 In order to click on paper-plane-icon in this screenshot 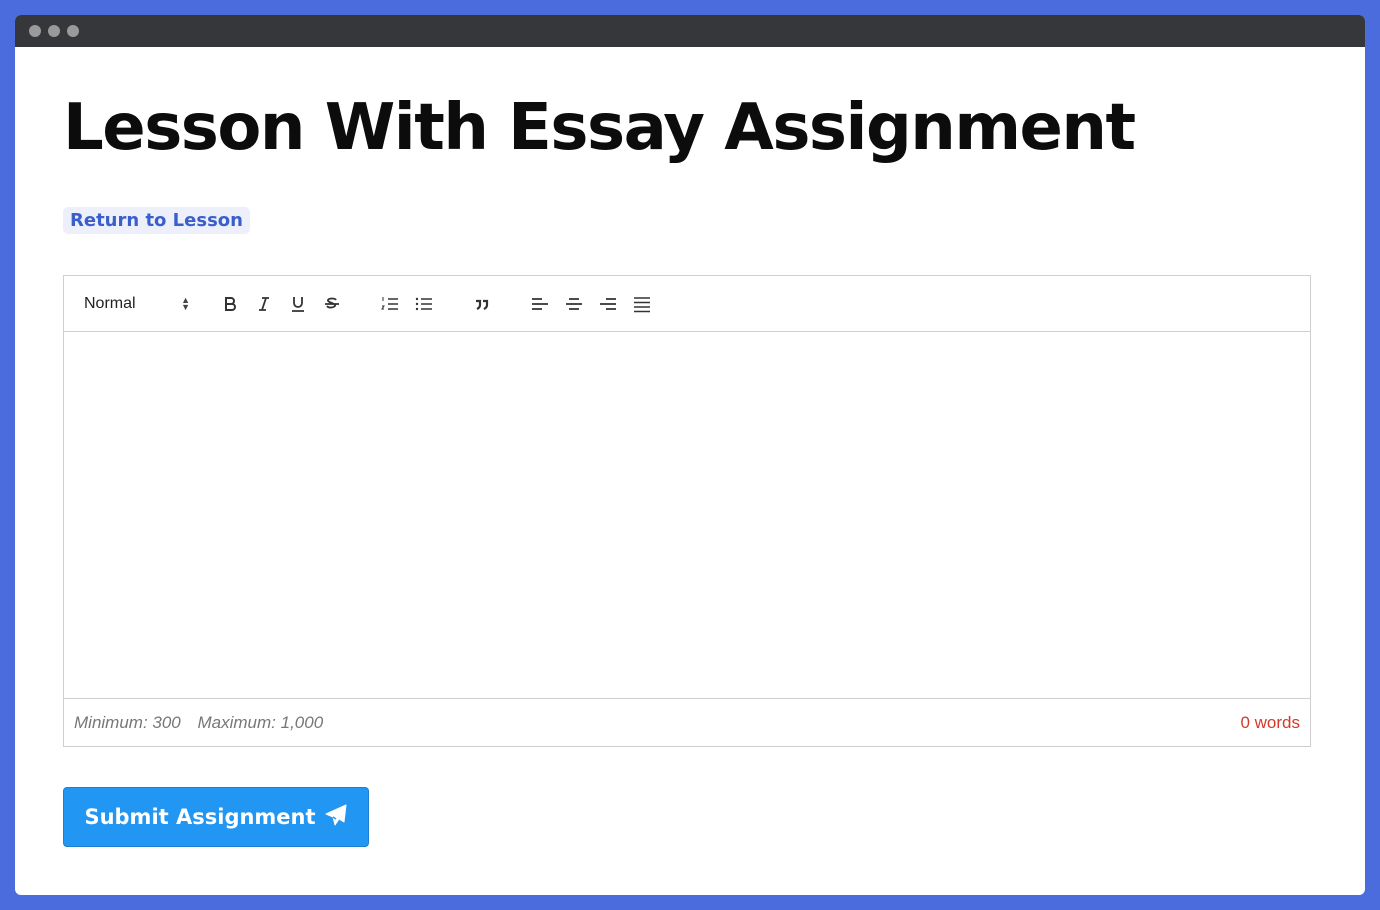, I will do `click(336, 817)`.